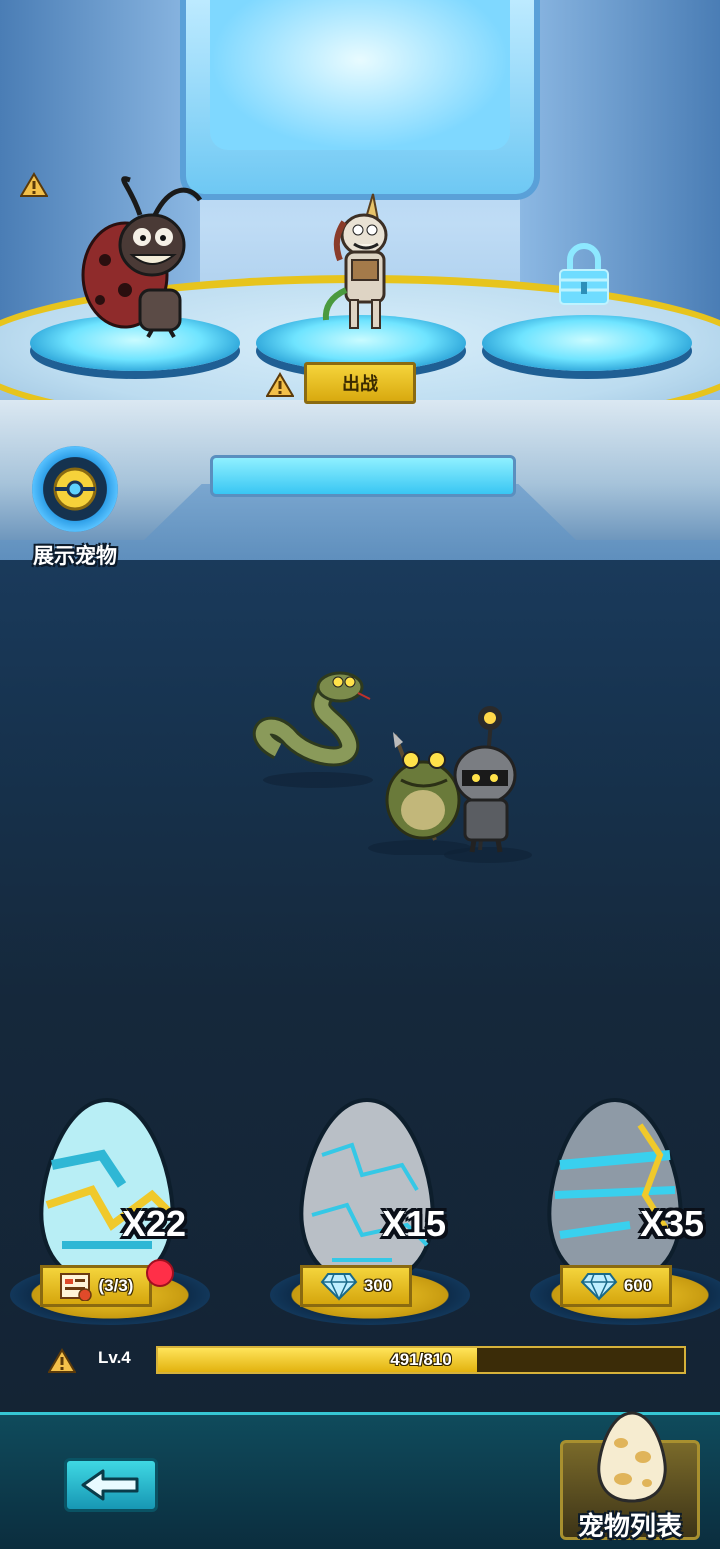 Image resolution: width=720 pixels, height=1549 pixels. What do you see at coordinates (620, 165) in the screenshot?
I see `room-wall-right` at bounding box center [620, 165].